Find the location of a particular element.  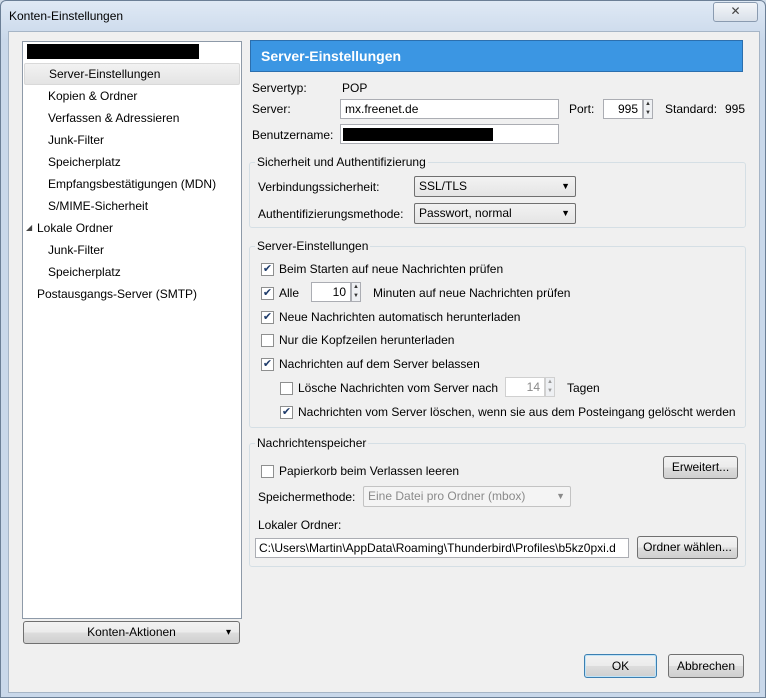

dropdown-arrow-icon: ▾ is located at coordinates (228, 632).